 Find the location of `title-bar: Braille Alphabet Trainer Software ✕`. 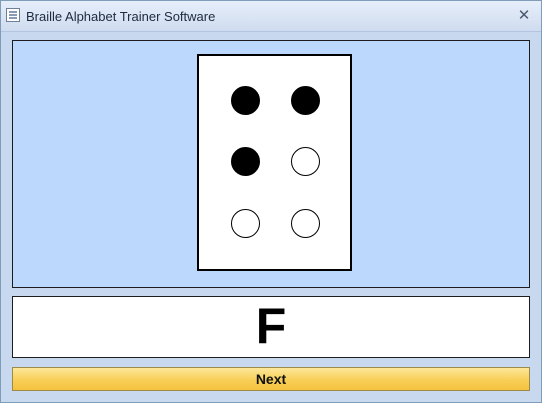

title-bar: Braille Alphabet Trainer Software ✕ is located at coordinates (271, 16).